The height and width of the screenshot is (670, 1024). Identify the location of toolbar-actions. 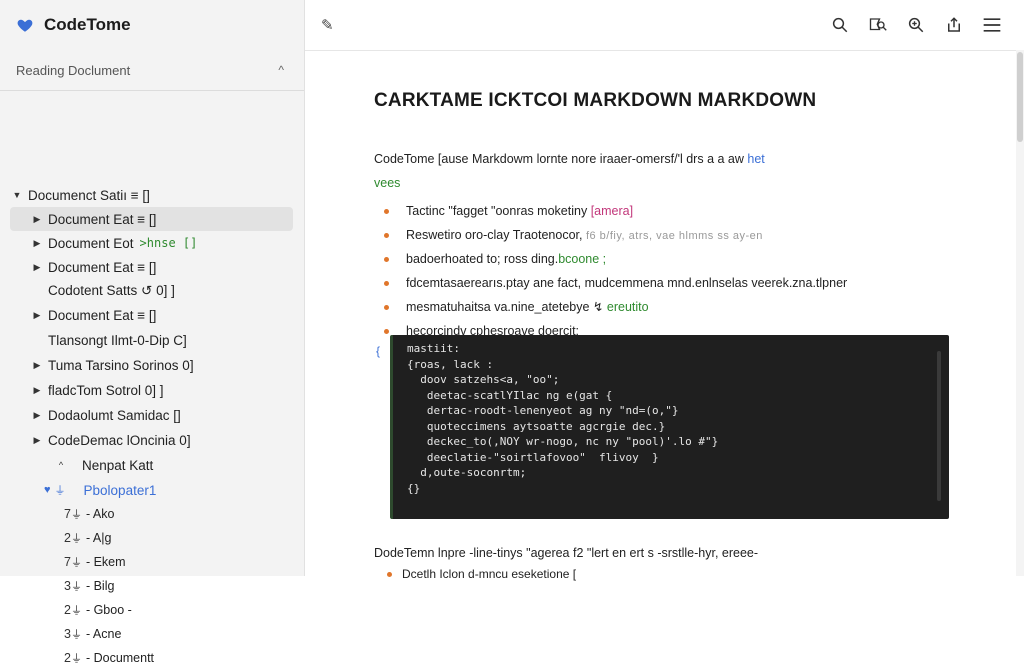
(916, 25).